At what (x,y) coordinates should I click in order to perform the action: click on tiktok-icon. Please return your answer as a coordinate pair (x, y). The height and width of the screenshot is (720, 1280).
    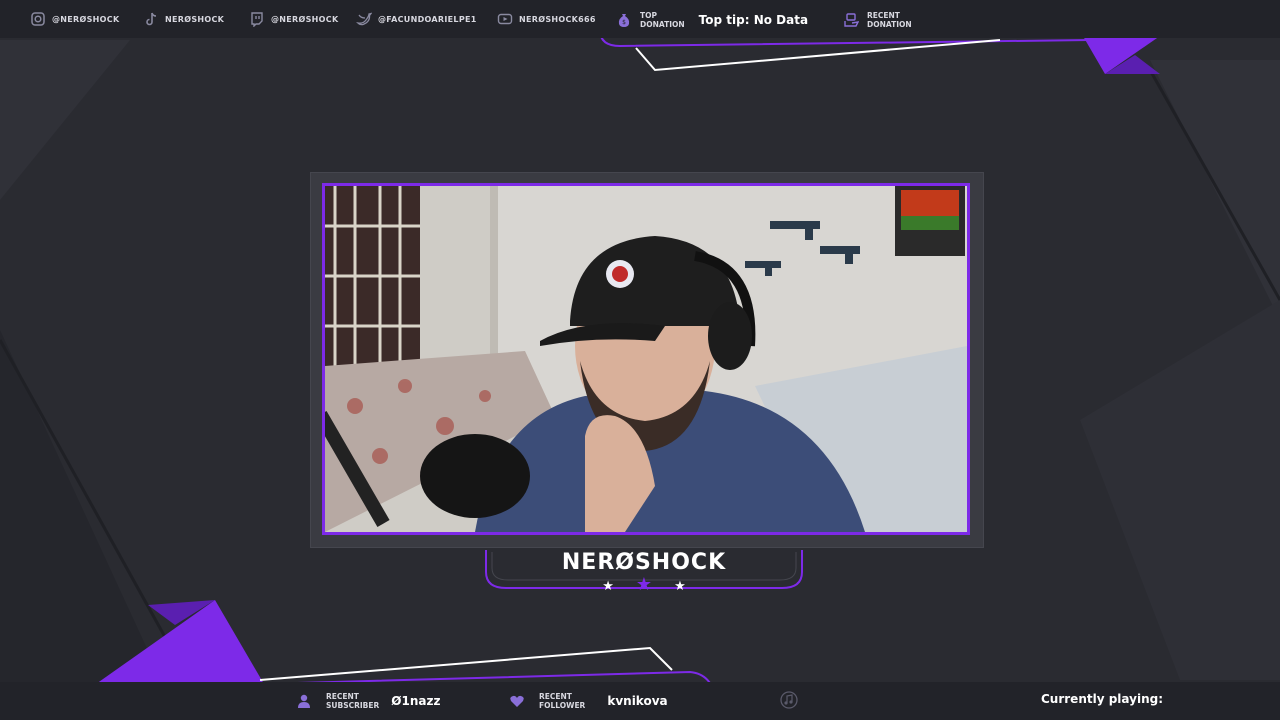
    Looking at the image, I should click on (151, 19).